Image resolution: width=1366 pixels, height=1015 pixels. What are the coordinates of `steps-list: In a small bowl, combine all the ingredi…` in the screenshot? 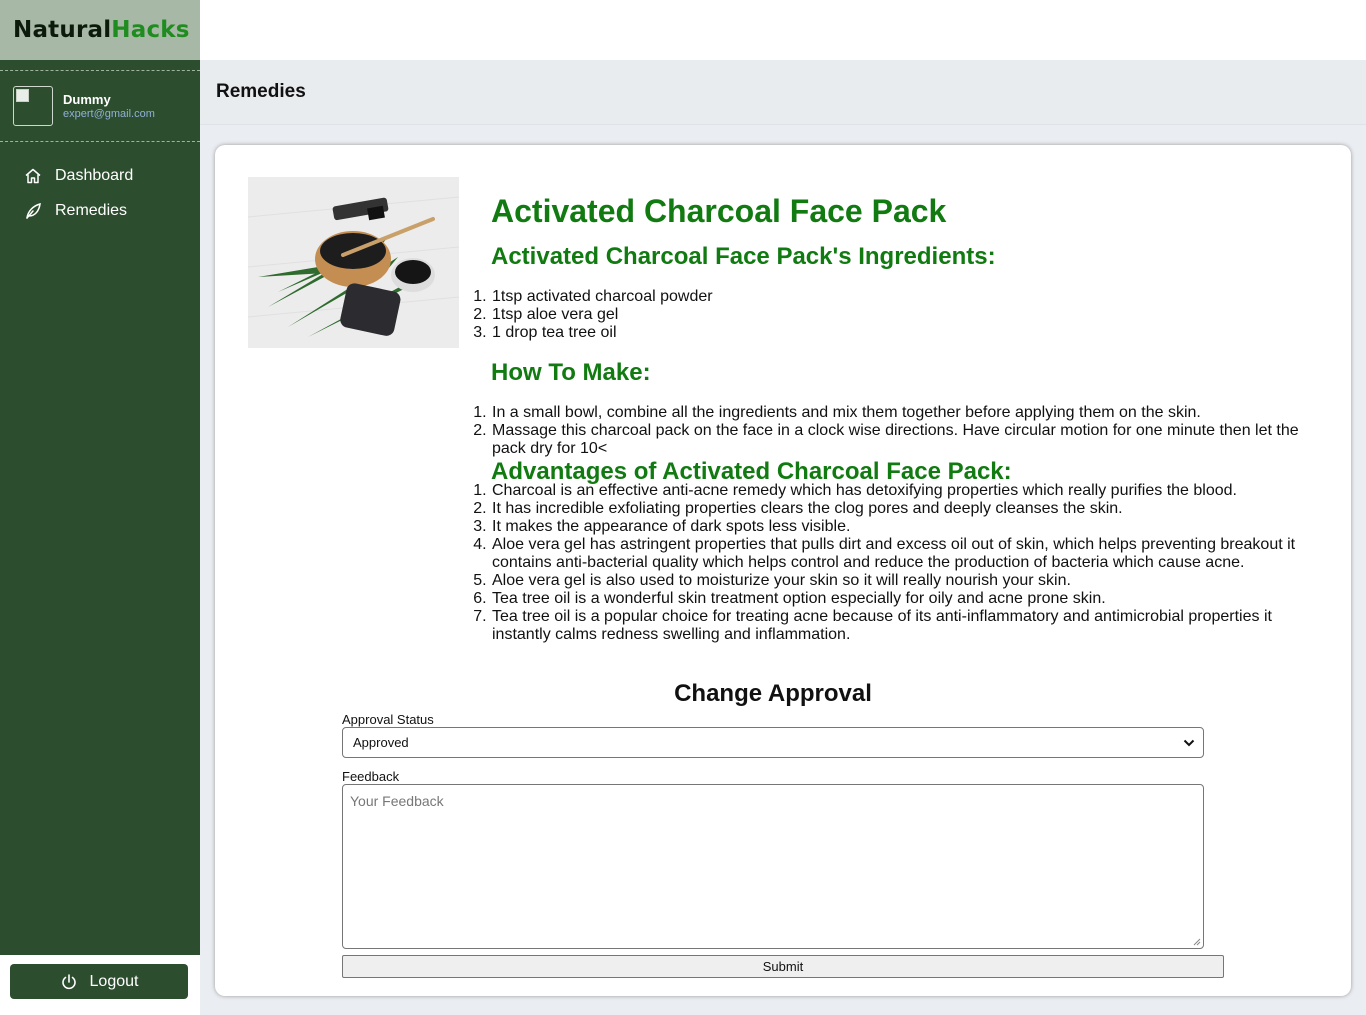 It's located at (906, 431).